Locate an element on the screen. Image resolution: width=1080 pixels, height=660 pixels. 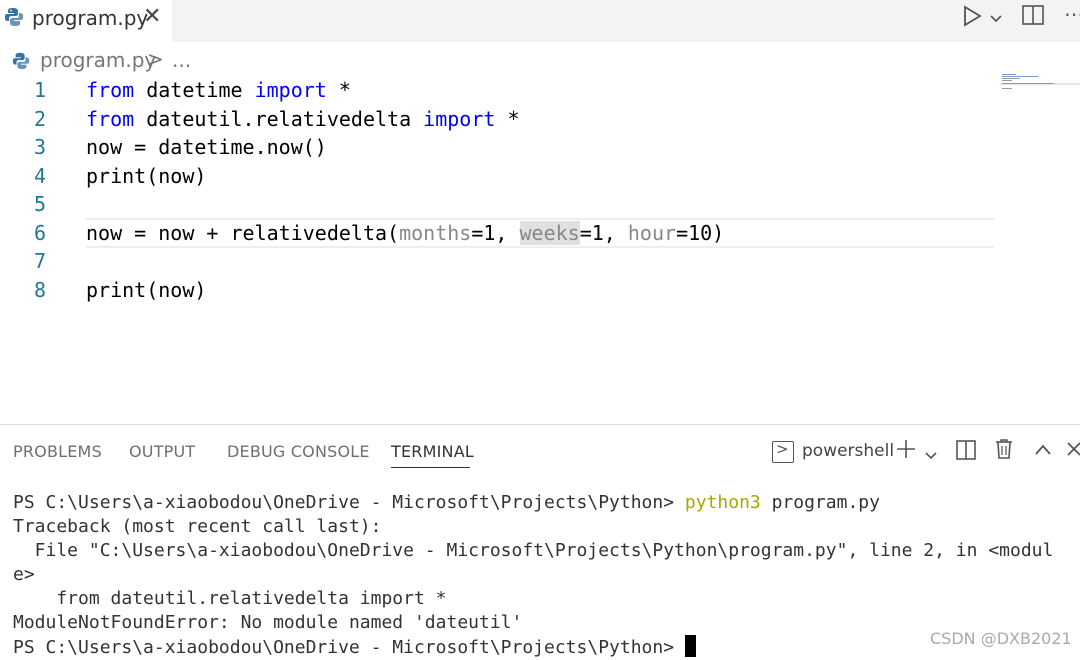
terminal-cursor is located at coordinates (690, 646).